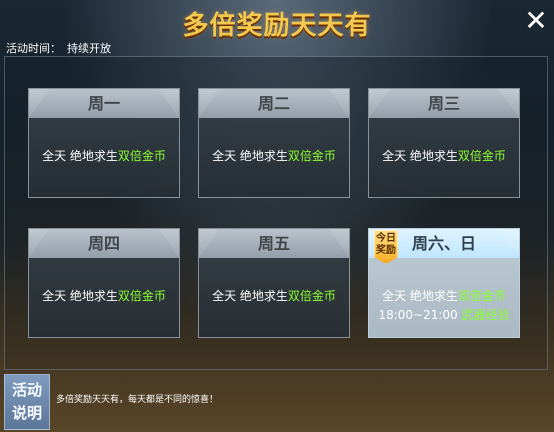 The image size is (554, 432). Describe the element at coordinates (443, 103) in the screenshot. I see `card-day-label: 周三` at that location.